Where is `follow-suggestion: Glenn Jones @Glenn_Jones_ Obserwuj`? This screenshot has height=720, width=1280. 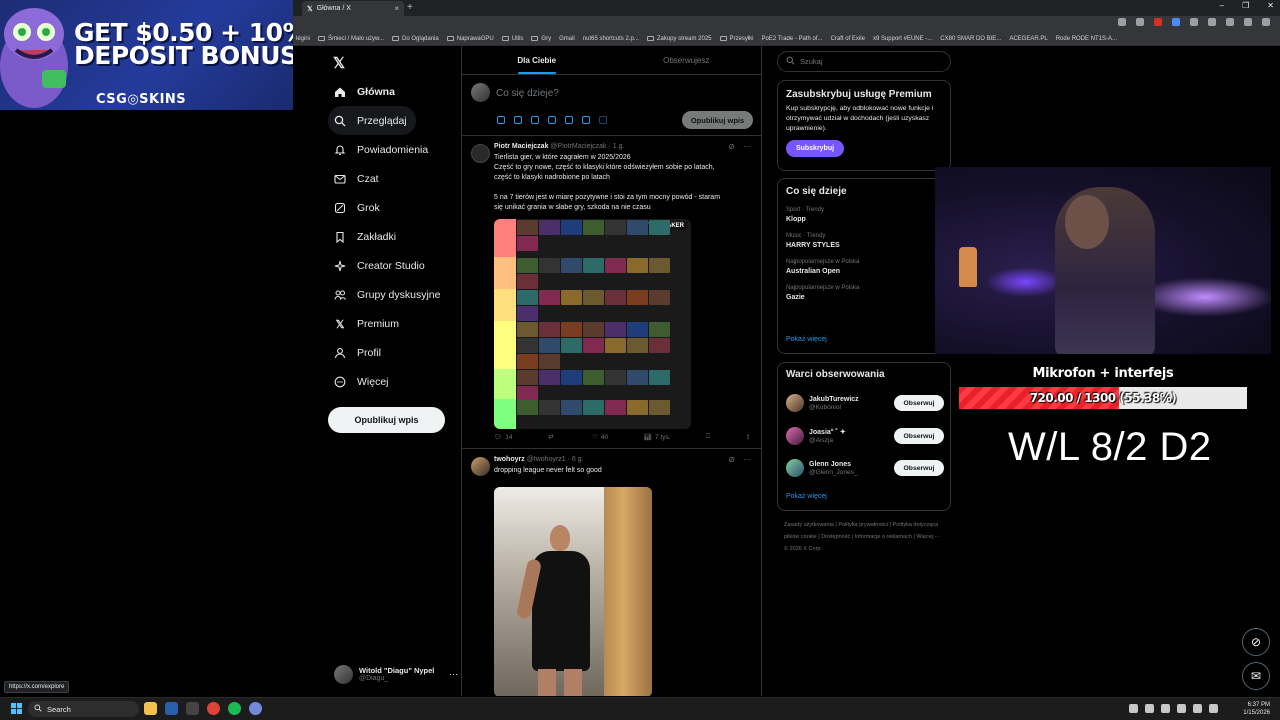 follow-suggestion: Glenn Jones @Glenn_Jones_ Obserwuj is located at coordinates (865, 468).